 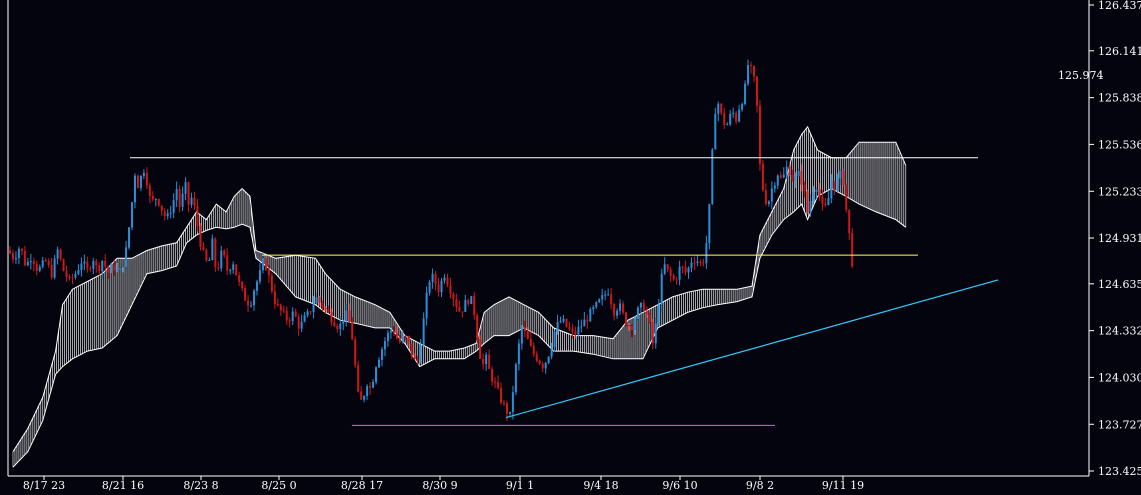 I want to click on x-tick-label: 8/25 0, so click(x=278, y=485).